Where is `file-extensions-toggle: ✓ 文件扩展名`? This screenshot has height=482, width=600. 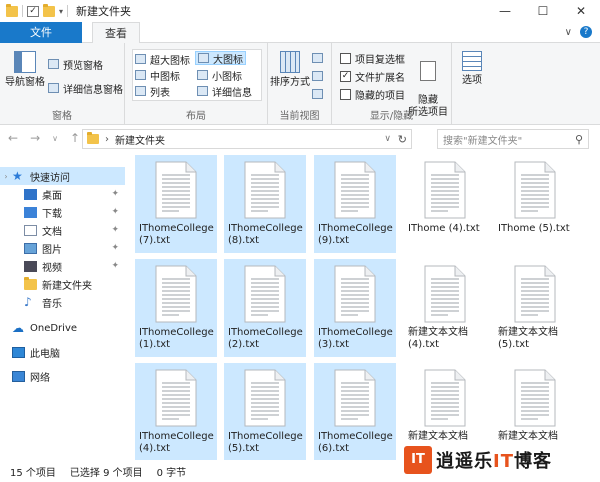 file-extensions-toggle: ✓ 文件扩展名 is located at coordinates (372, 76).